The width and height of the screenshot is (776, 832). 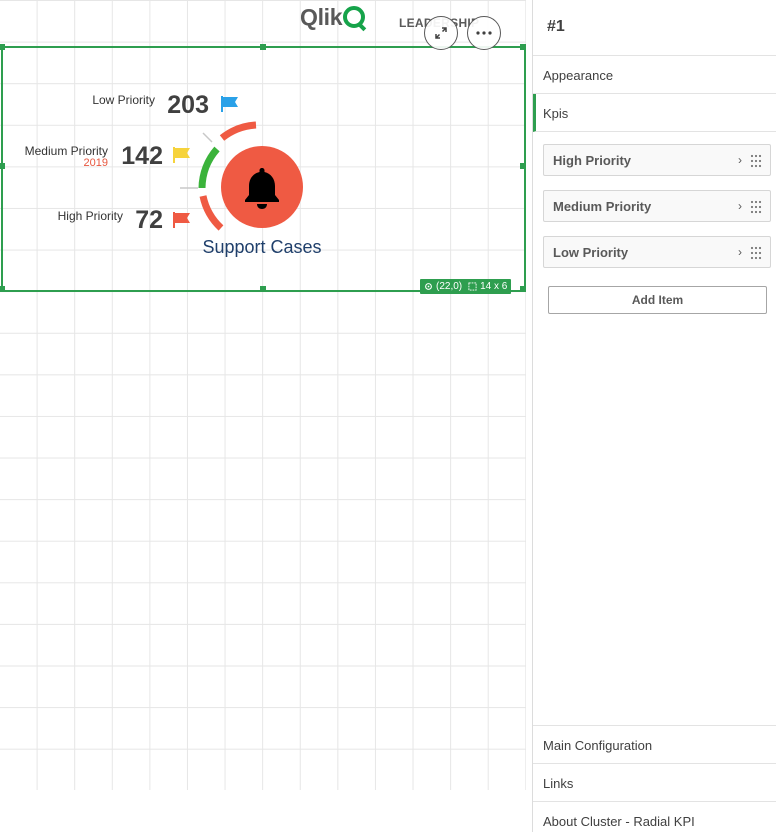 I want to click on section-kpis: Kpis, so click(x=654, y=113).